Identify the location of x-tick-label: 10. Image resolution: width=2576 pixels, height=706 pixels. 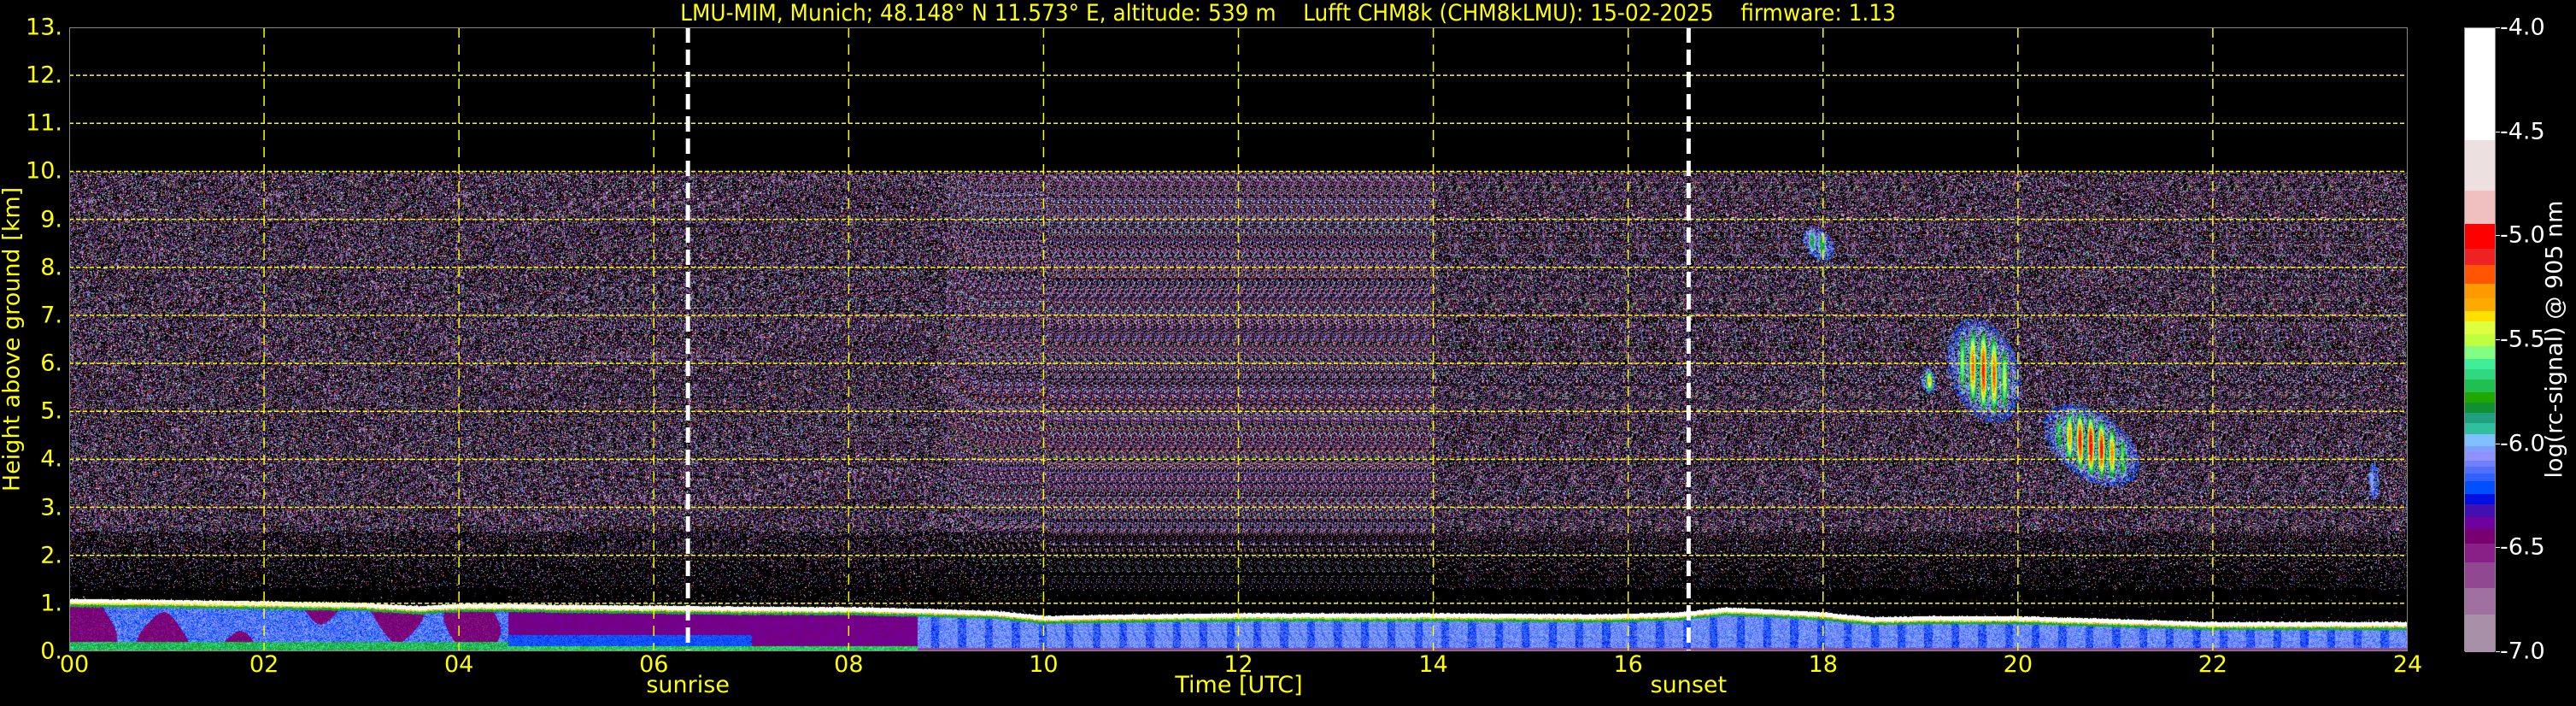
(1044, 664).